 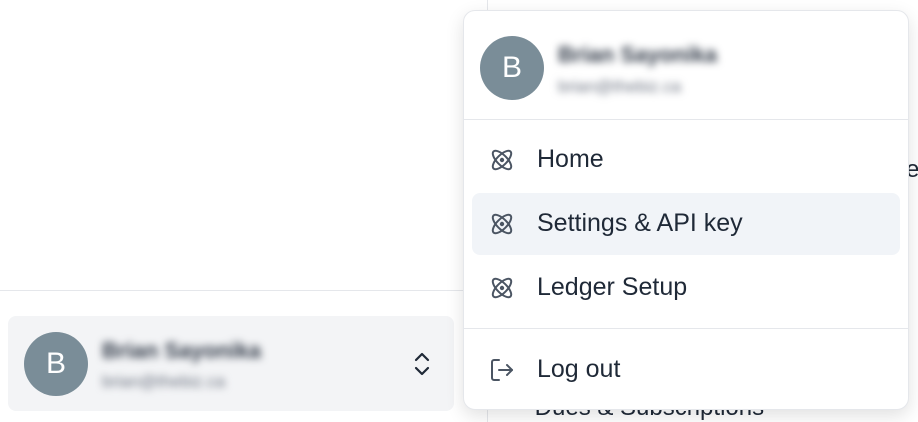 What do you see at coordinates (422, 364) in the screenshot?
I see `chevron-up-down-icon` at bounding box center [422, 364].